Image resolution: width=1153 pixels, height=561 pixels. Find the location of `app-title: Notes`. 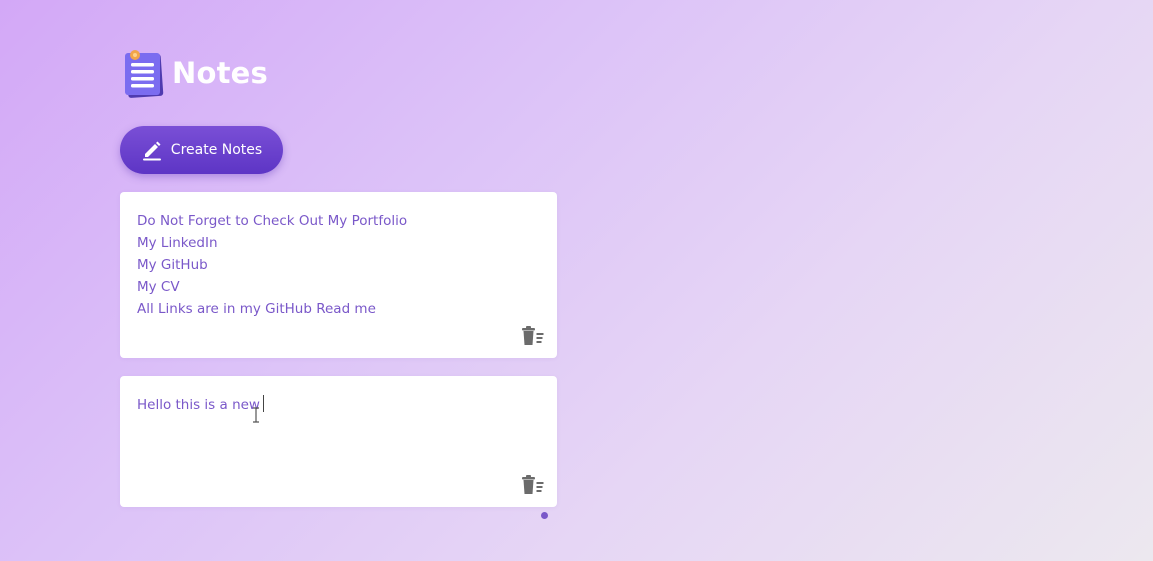

app-title: Notes is located at coordinates (220, 73).